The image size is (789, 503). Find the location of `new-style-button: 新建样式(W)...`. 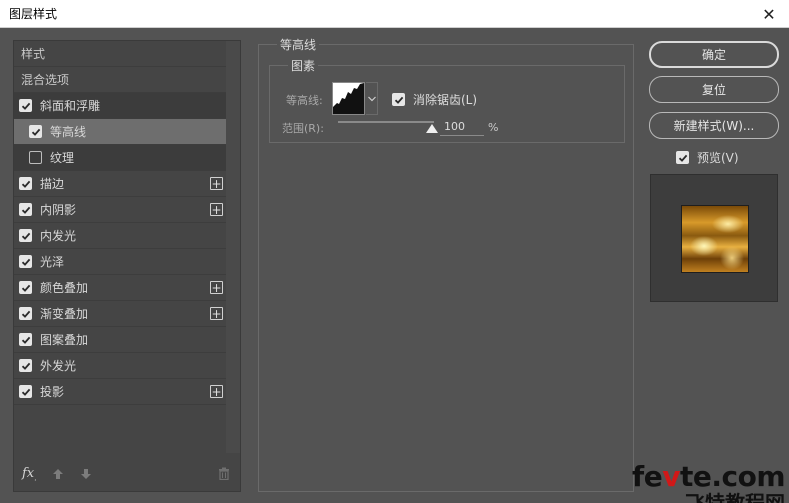

new-style-button: 新建样式(W)... is located at coordinates (714, 125).